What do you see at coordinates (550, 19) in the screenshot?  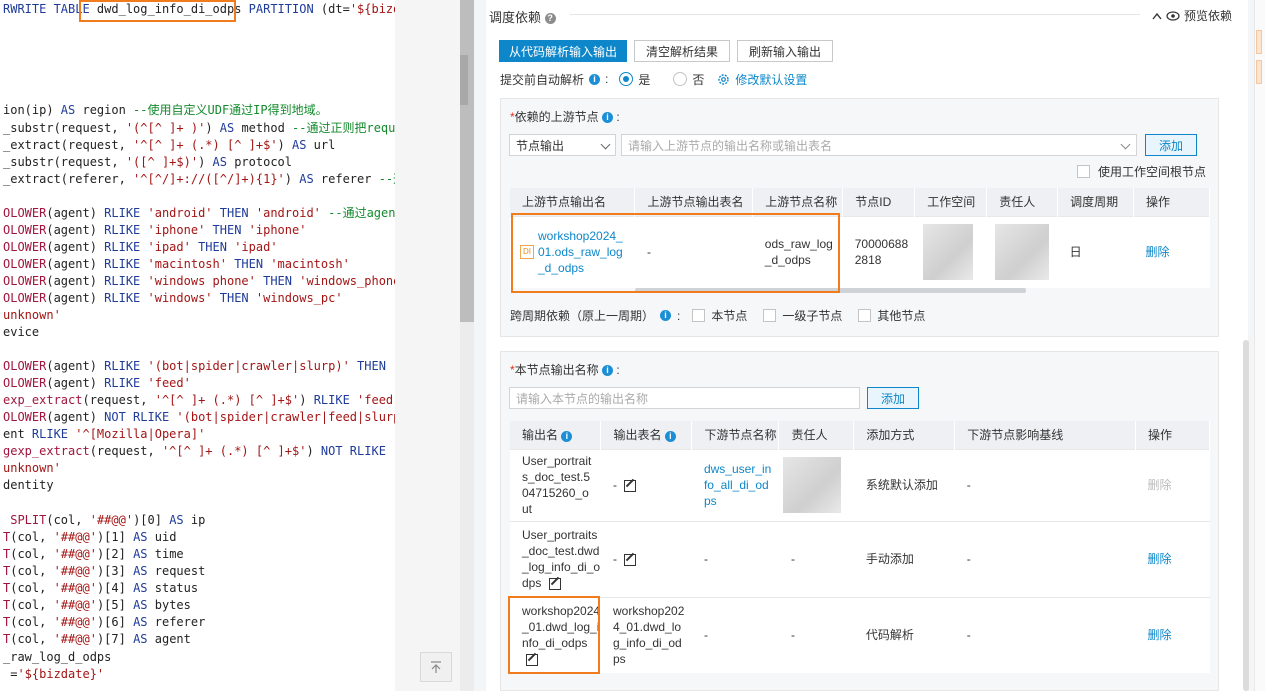 I see `help-icon: ?` at bounding box center [550, 19].